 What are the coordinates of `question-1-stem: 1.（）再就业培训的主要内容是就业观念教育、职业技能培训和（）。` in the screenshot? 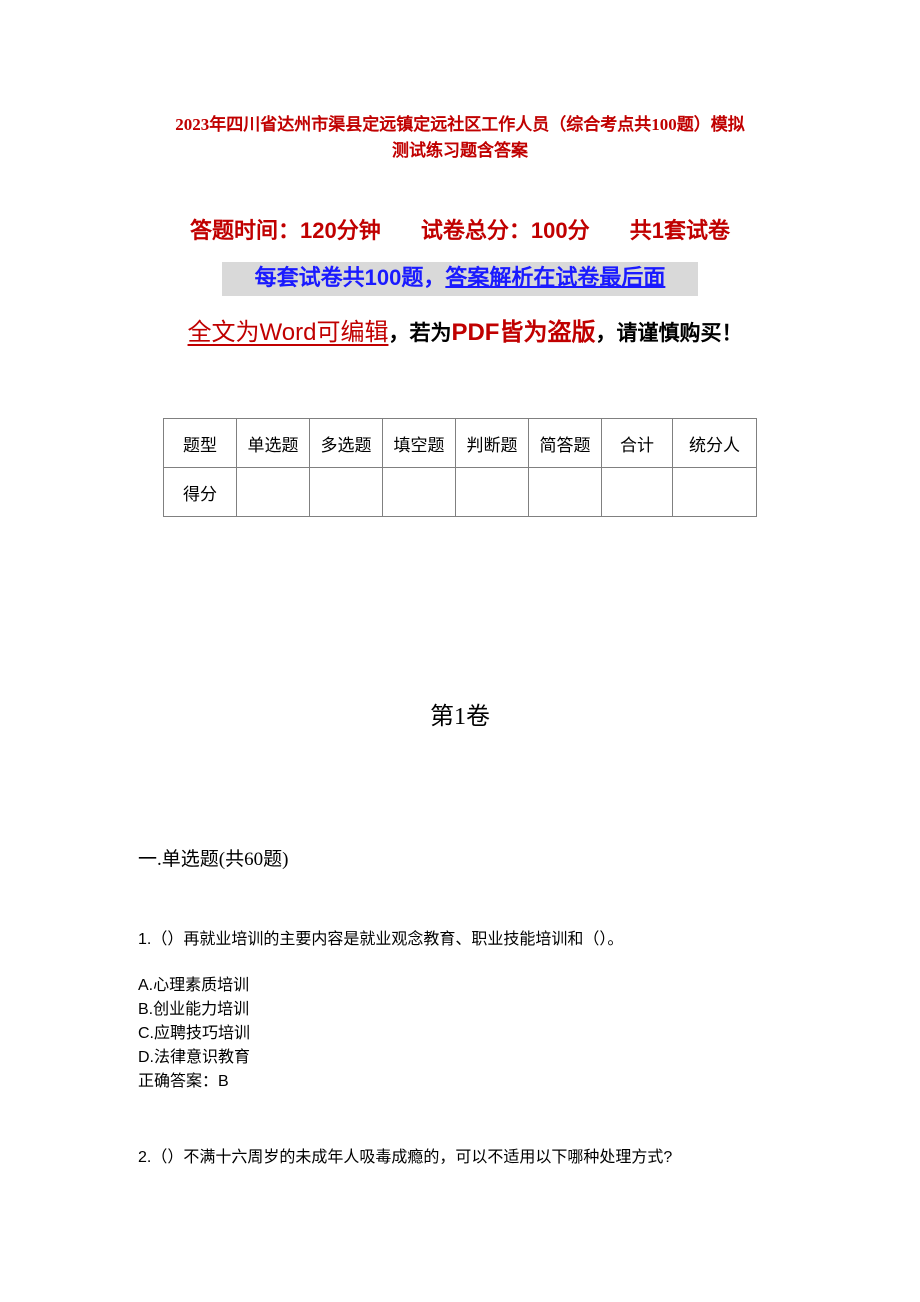 It's located at (381, 939).